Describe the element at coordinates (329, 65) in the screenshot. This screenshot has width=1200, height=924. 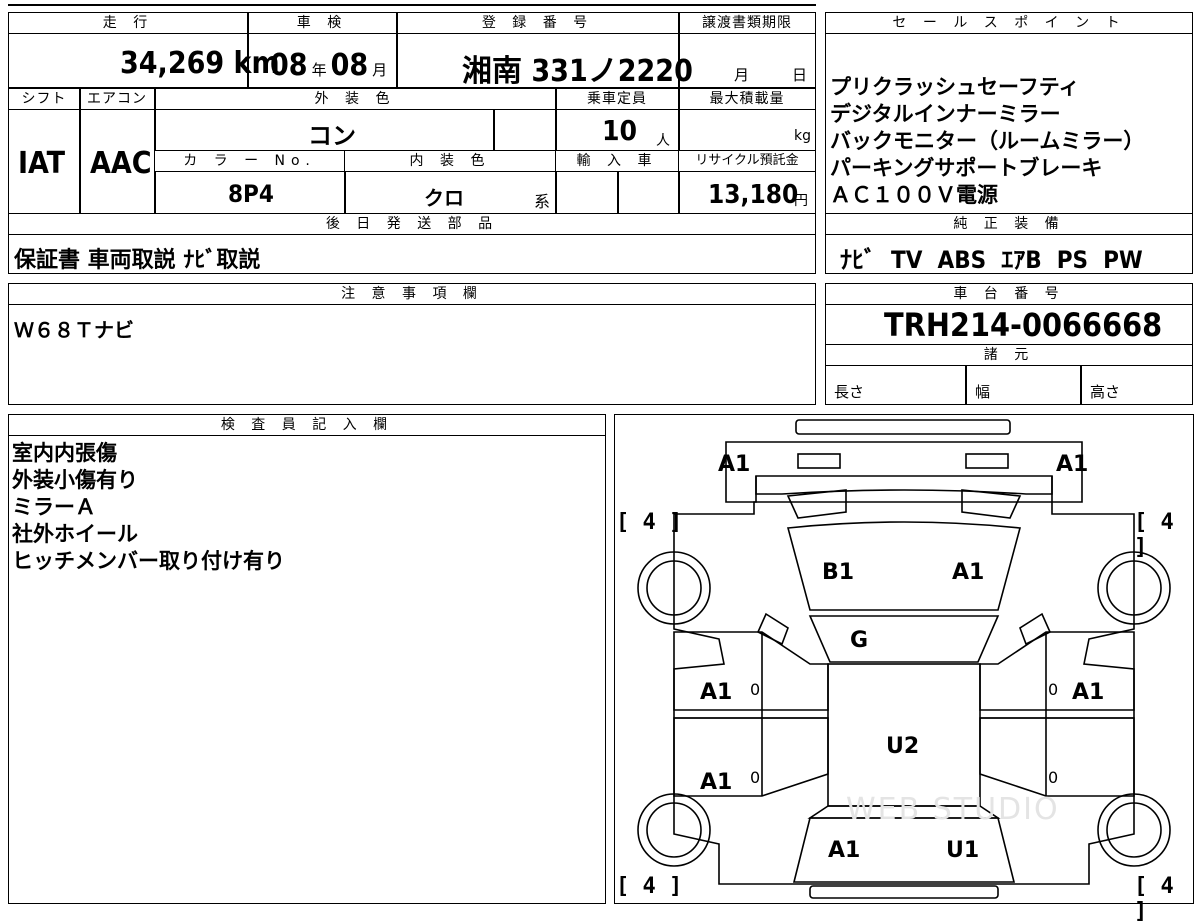
I see `inspection-date: 08 年 08 月` at that location.